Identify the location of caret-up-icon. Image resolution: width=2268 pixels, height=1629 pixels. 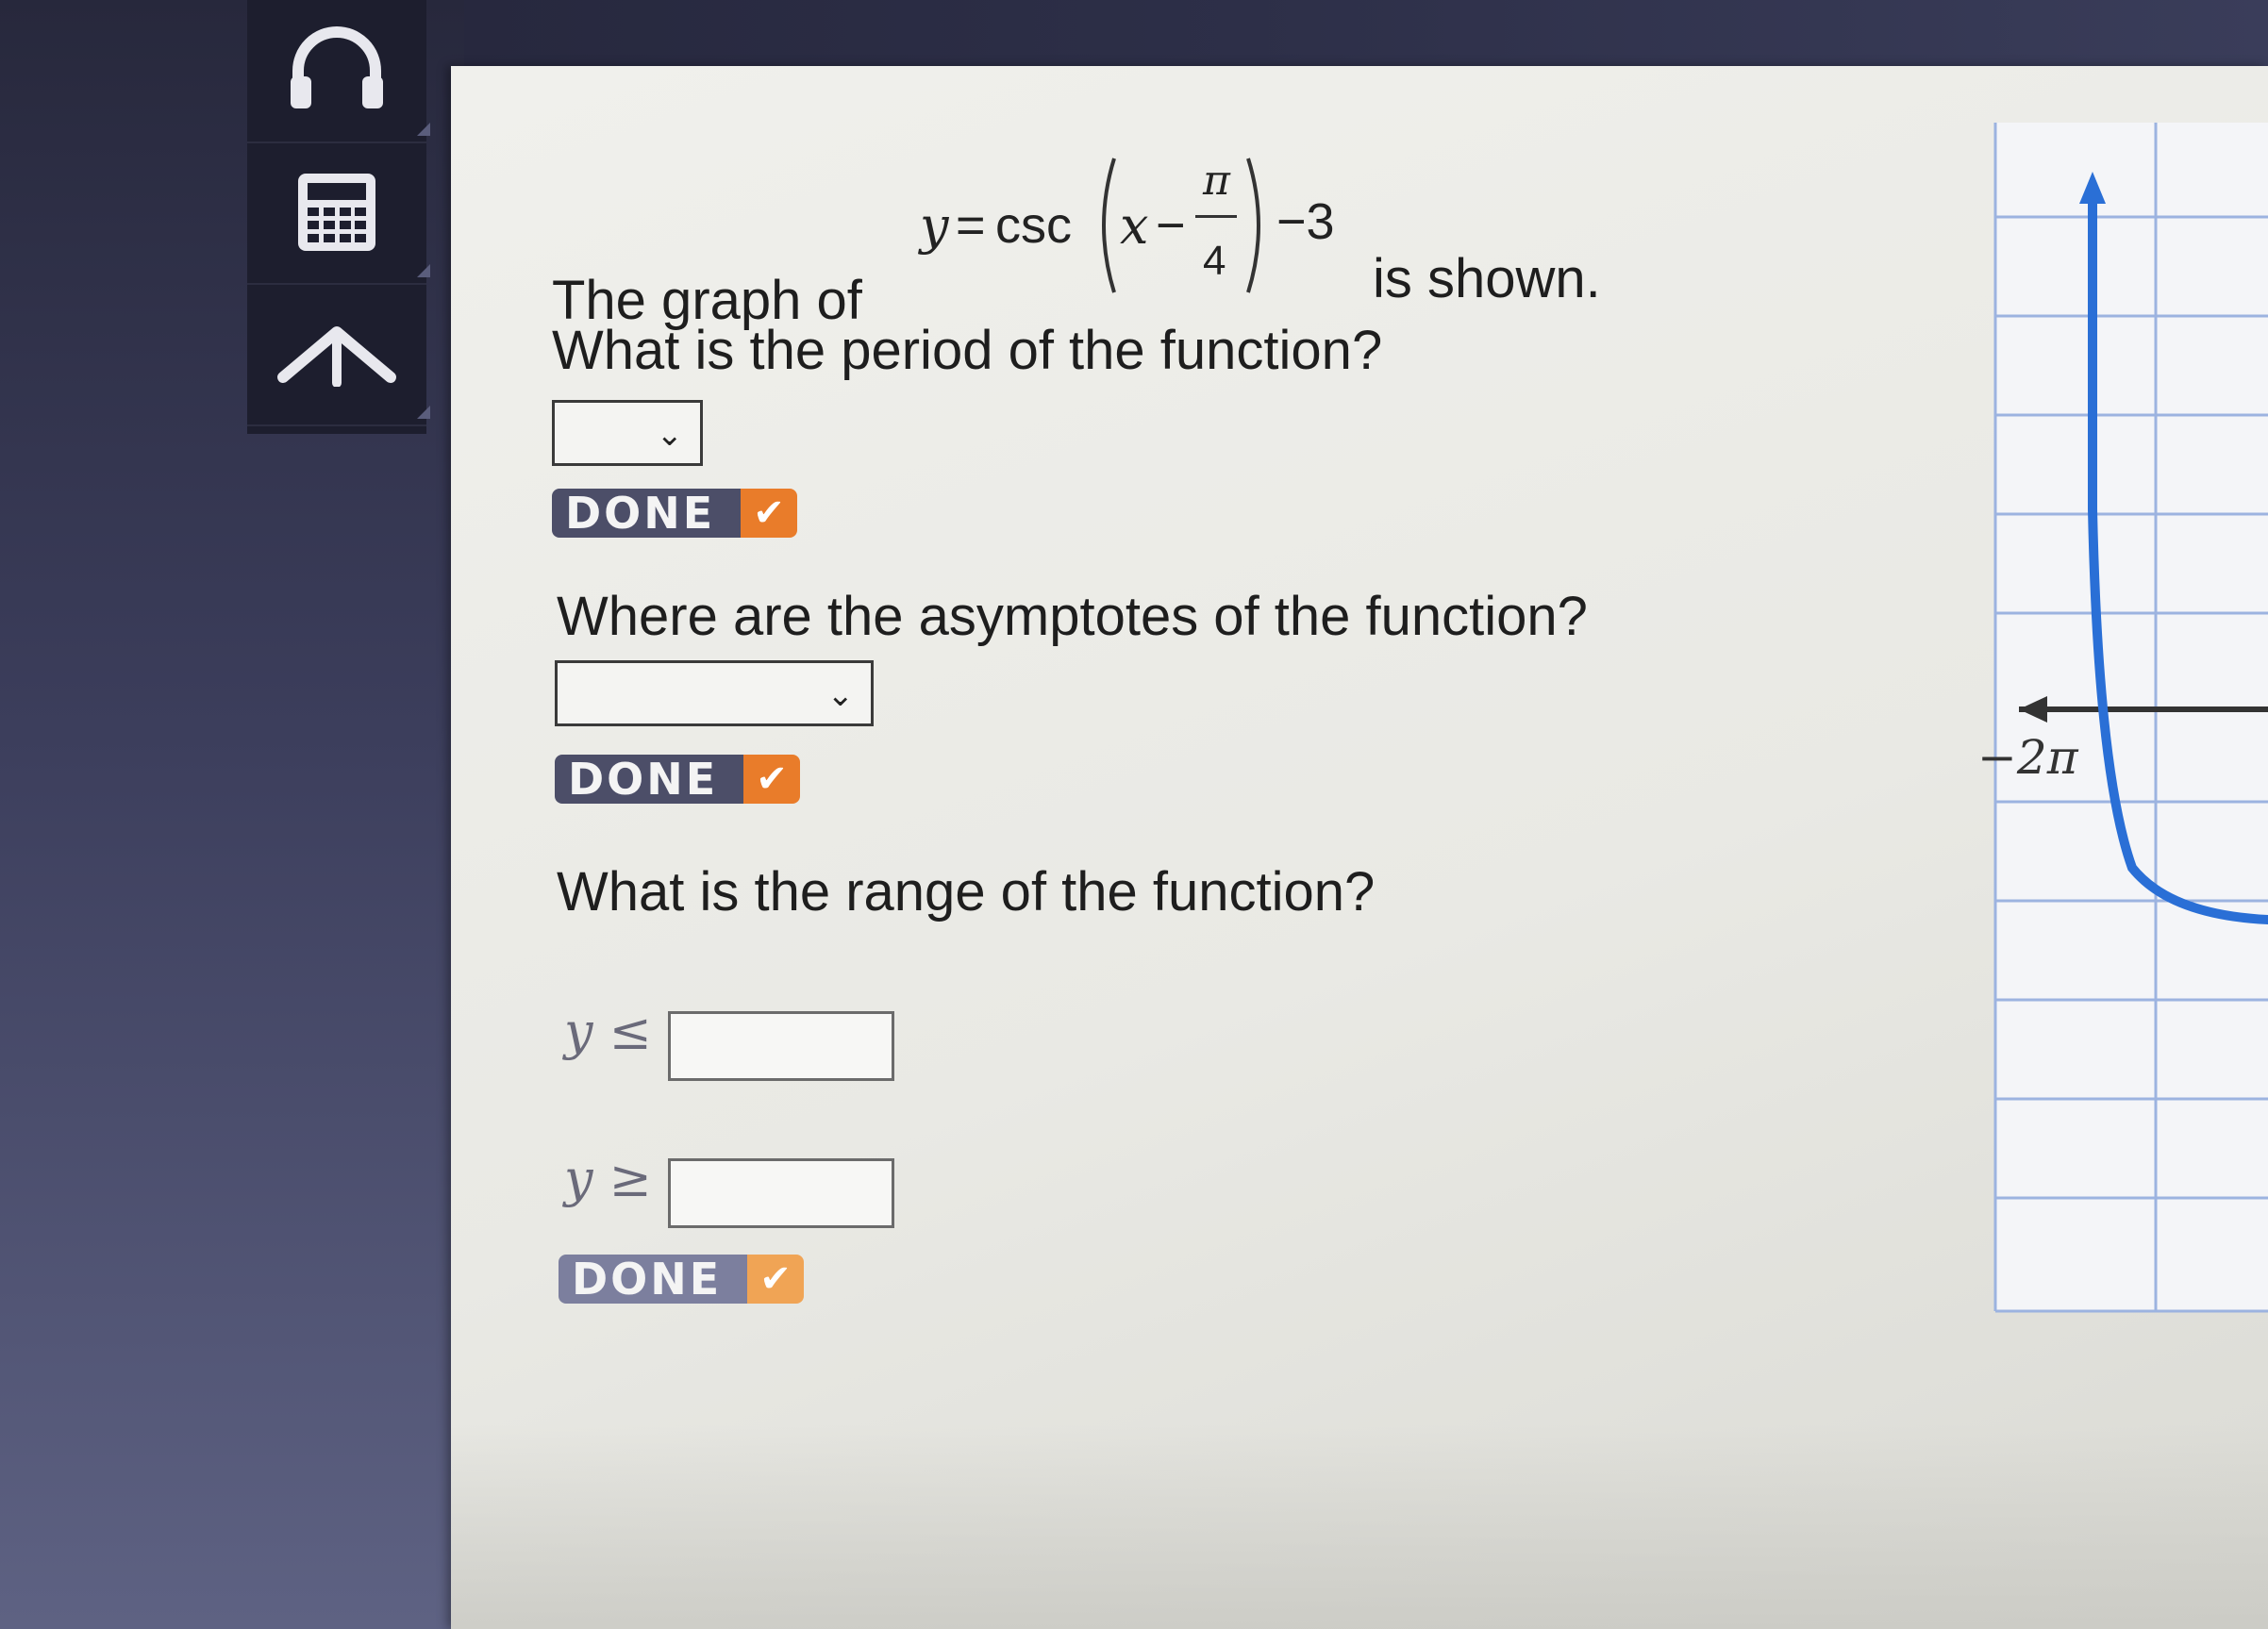
(337, 356).